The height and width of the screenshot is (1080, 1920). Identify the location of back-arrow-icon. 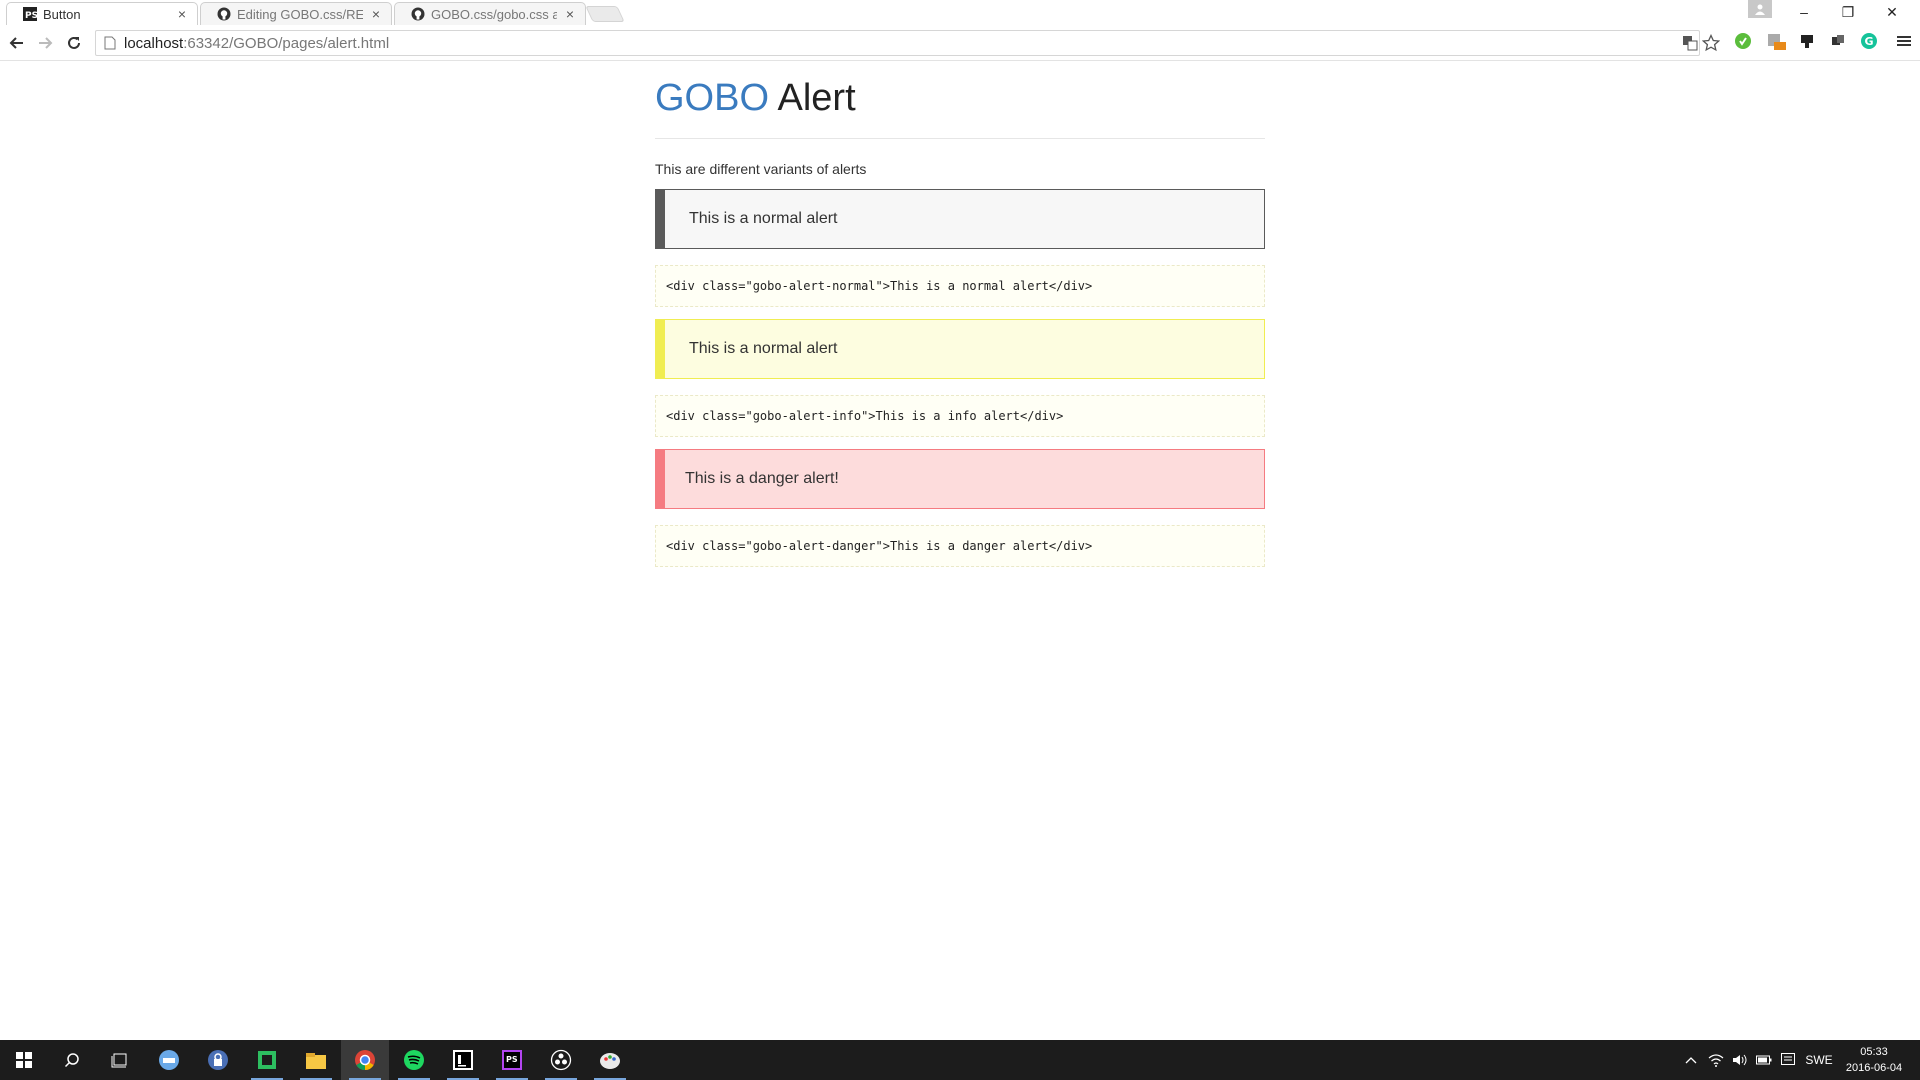
(16, 43).